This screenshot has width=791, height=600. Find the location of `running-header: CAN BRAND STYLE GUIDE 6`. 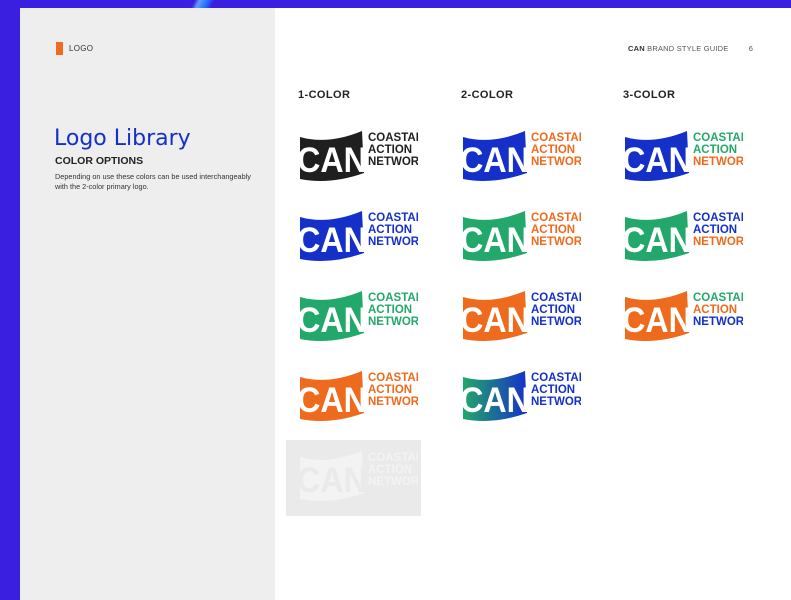

running-header: CAN BRAND STYLE GUIDE 6 is located at coordinates (690, 48).